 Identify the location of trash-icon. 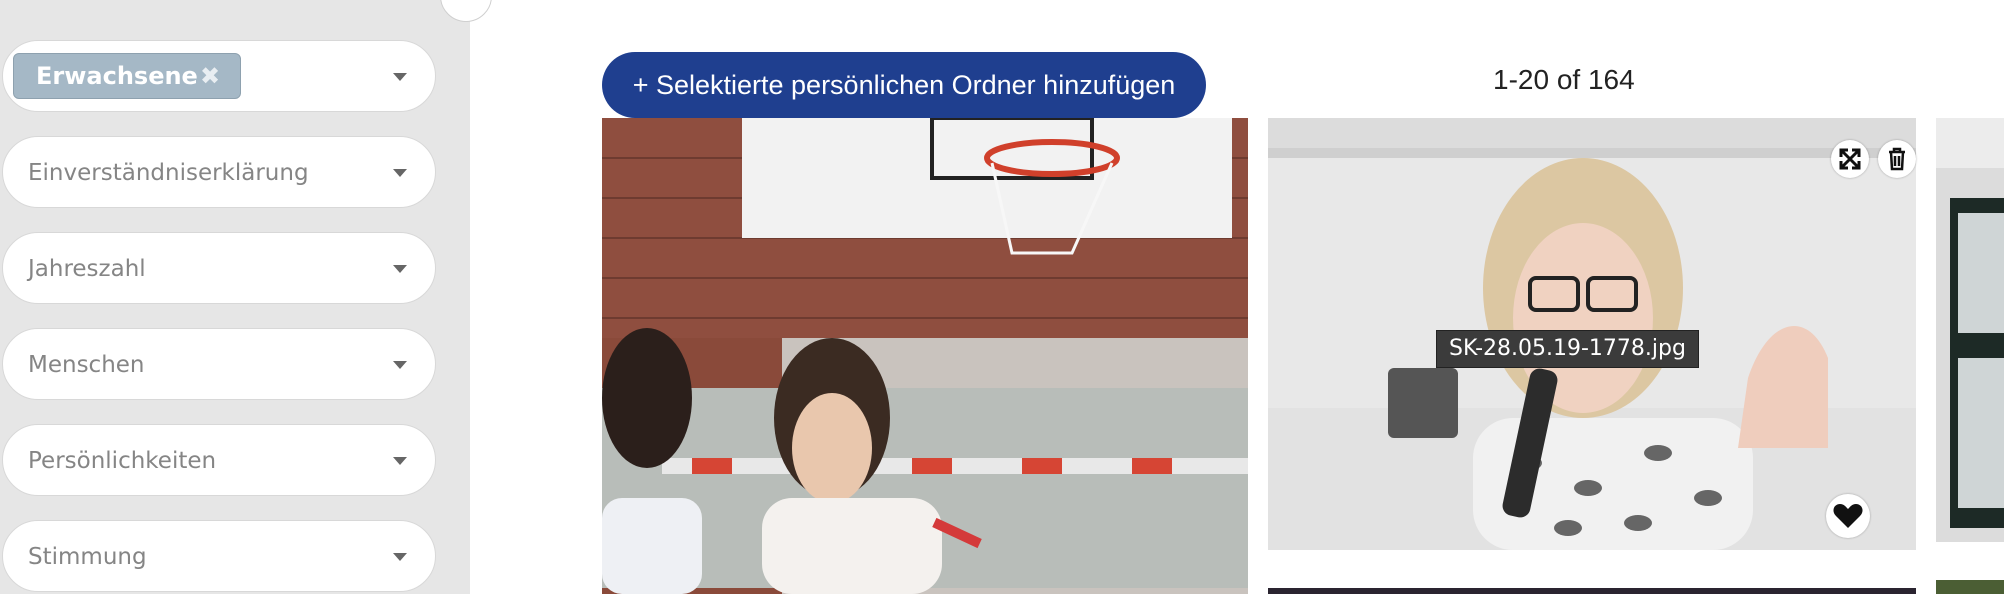
(1897, 159).